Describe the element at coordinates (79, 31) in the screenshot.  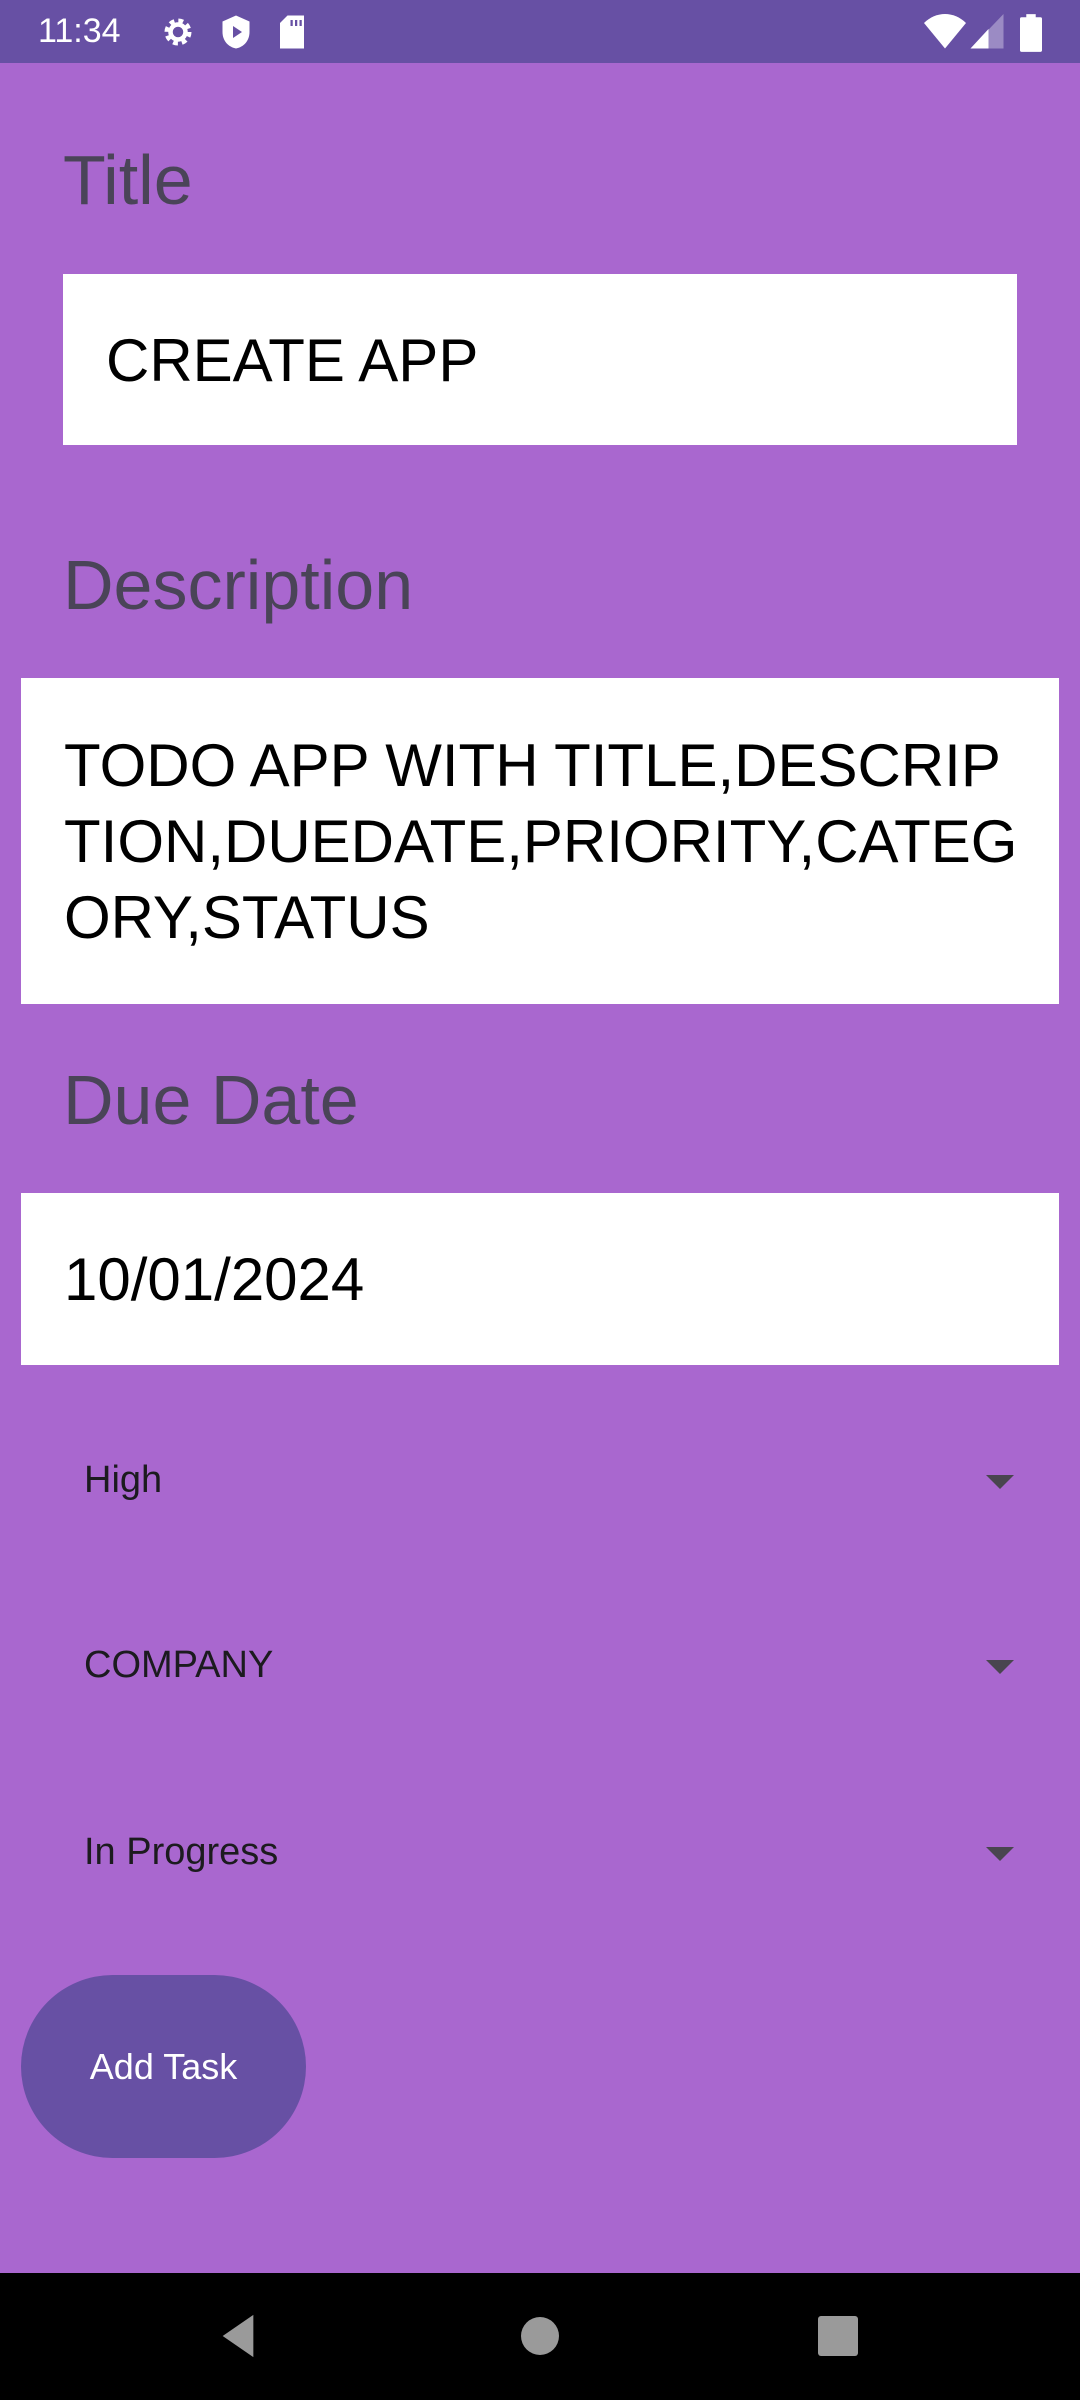
I see `status-time: 11:34` at that location.